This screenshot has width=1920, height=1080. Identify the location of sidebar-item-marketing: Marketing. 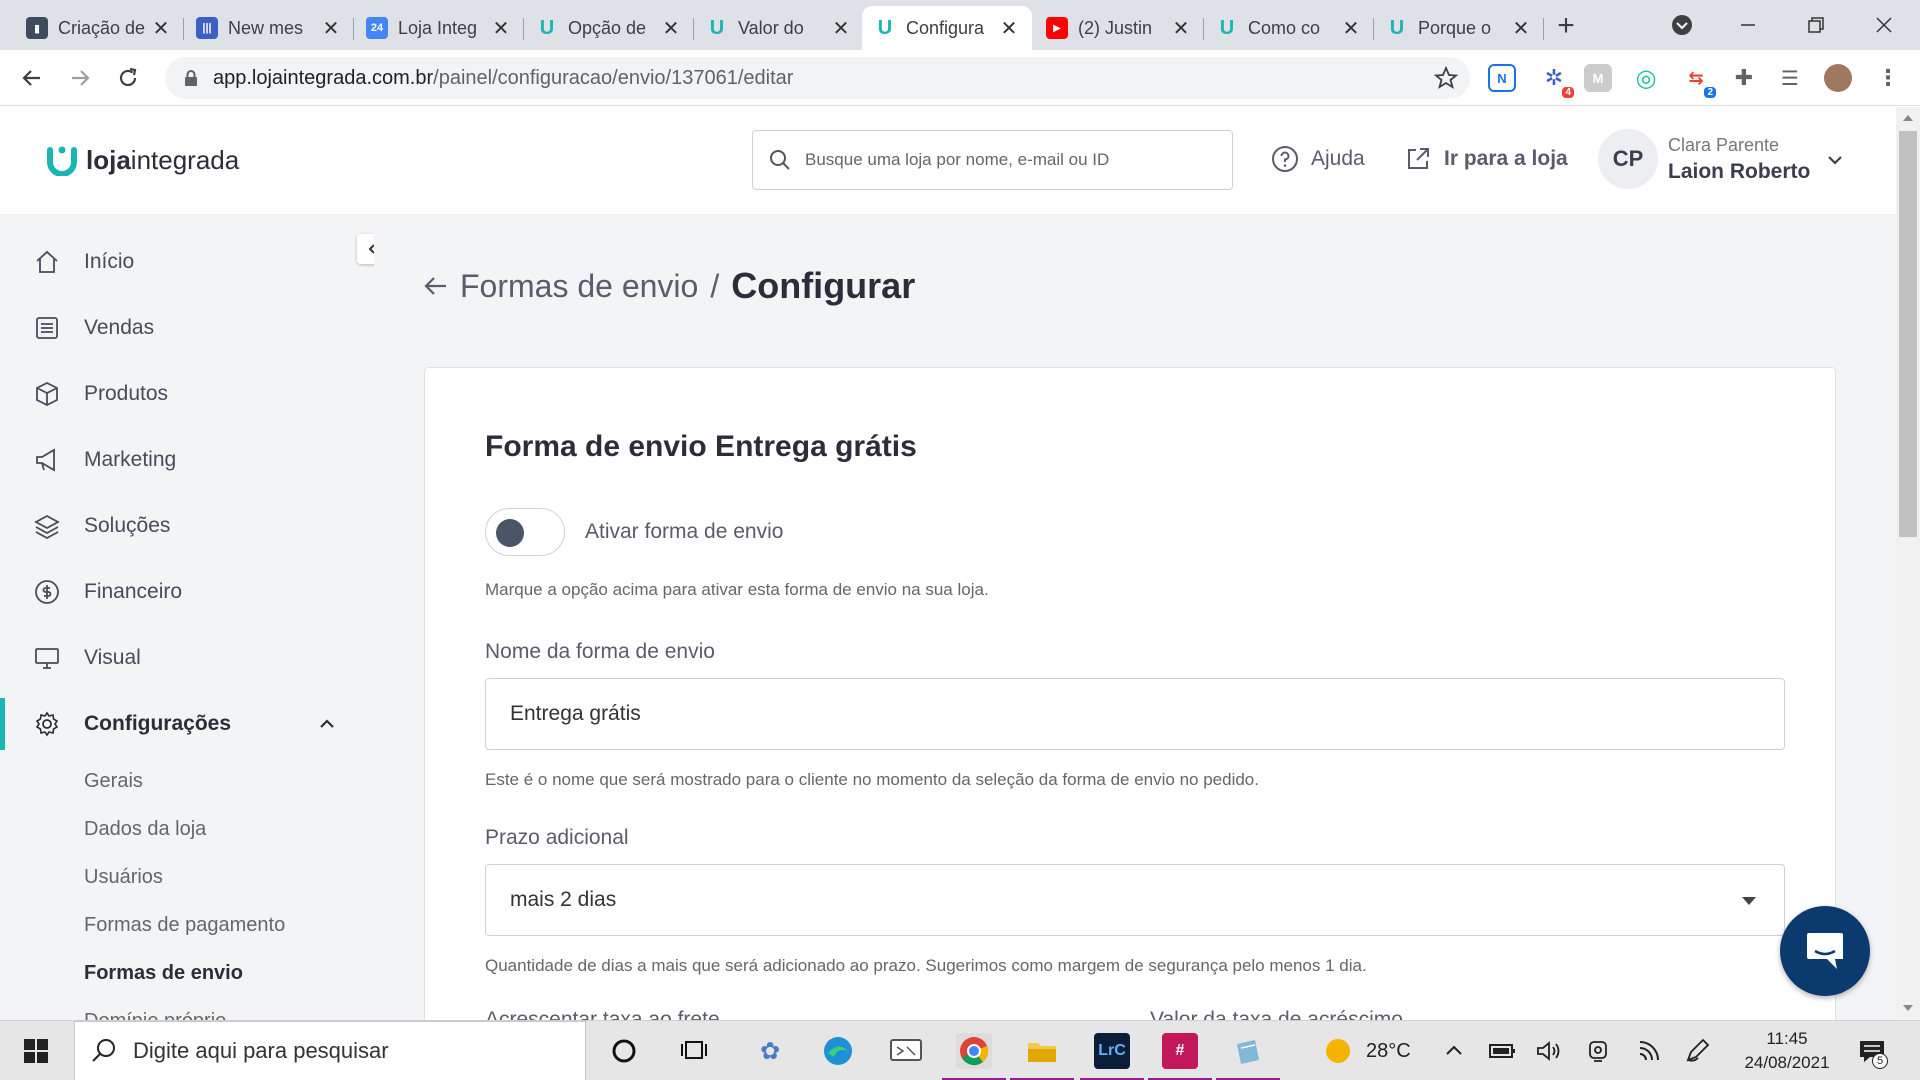
(187, 460).